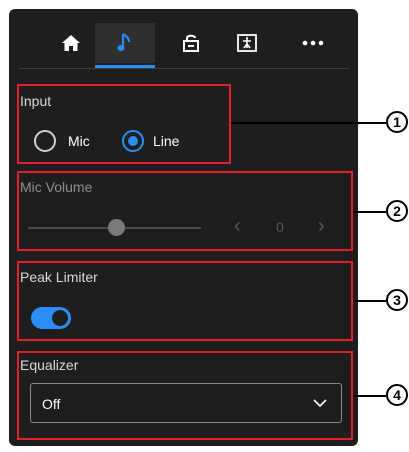 This screenshot has width=409, height=452. I want to click on lock-icon, so click(191, 43).